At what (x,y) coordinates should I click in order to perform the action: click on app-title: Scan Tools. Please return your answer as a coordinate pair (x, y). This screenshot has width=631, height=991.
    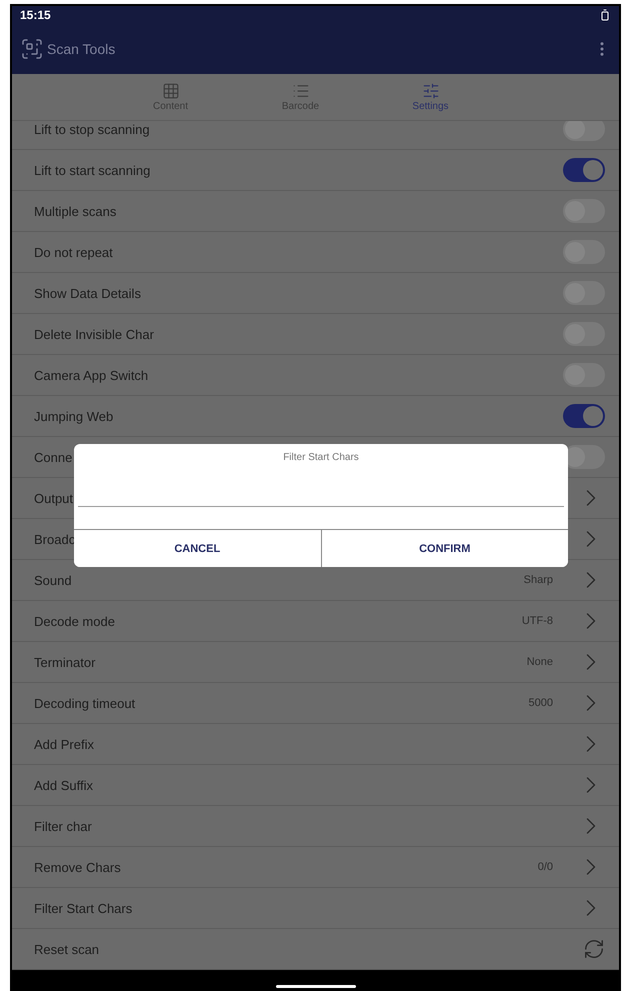
    Looking at the image, I should click on (81, 49).